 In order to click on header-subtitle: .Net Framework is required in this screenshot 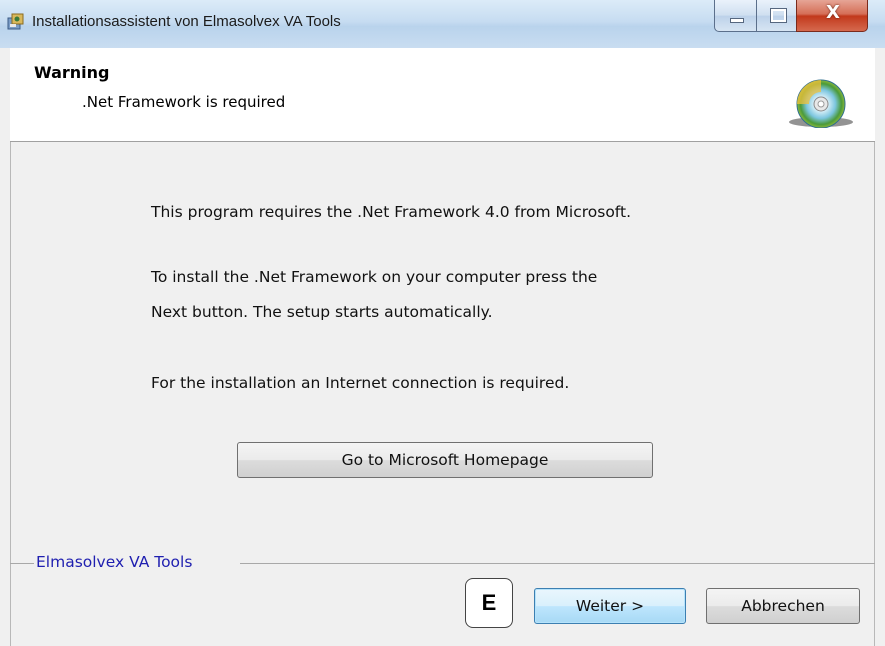, I will do `click(184, 102)`.